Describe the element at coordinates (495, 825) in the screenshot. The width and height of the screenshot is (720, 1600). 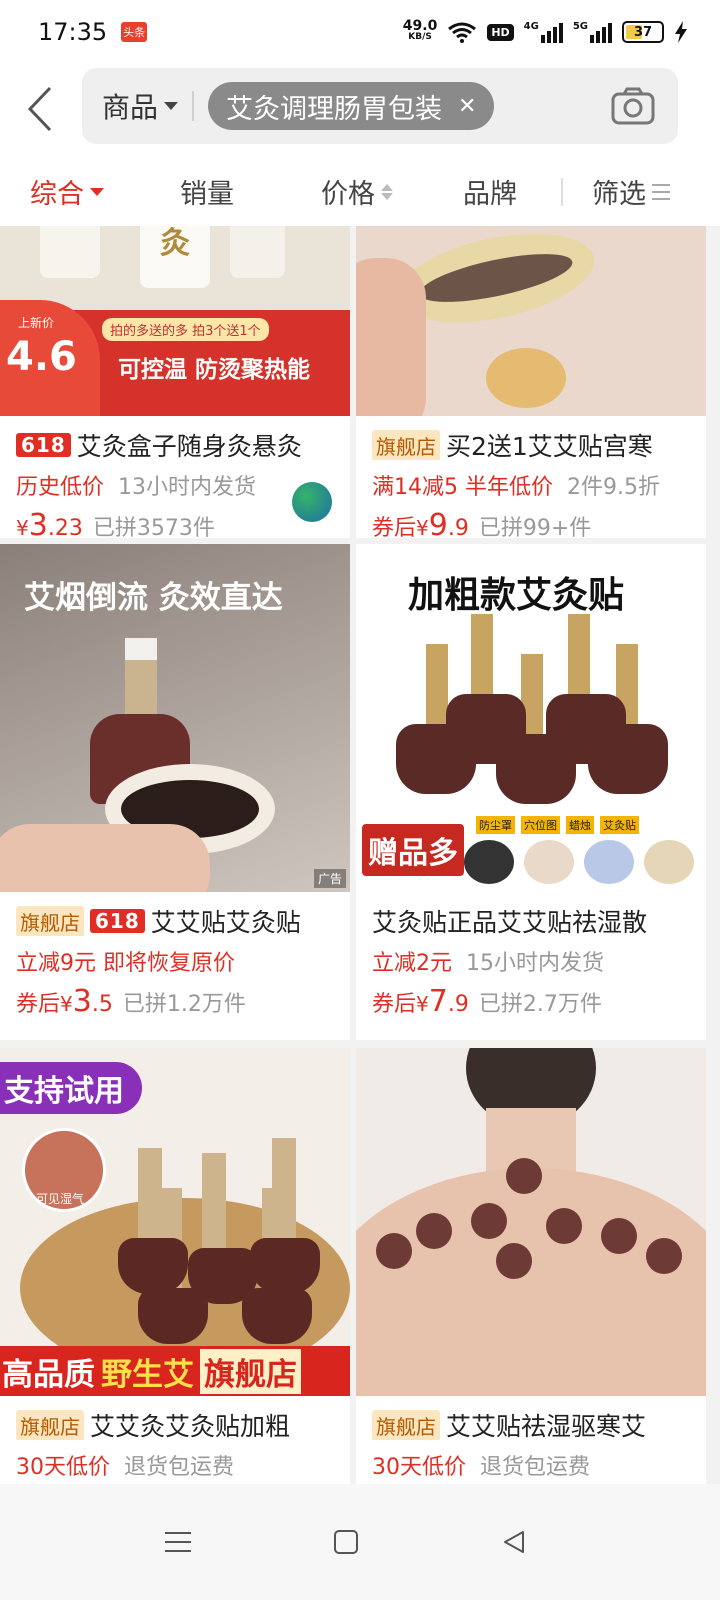
I see `gift-item-label: 防尘罩` at that location.